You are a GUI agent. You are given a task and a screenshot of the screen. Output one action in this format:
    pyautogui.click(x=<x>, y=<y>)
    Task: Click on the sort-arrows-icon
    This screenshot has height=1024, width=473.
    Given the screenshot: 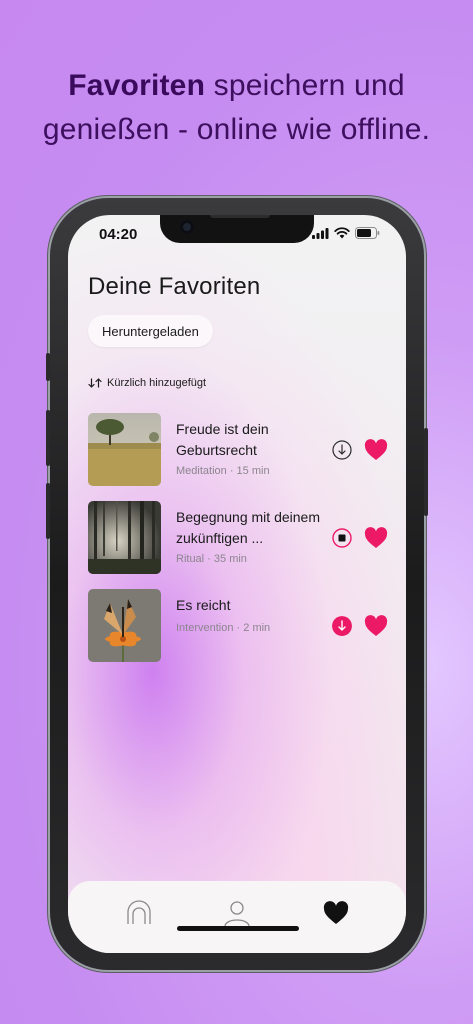 What is the action you would take?
    pyautogui.click(x=95, y=383)
    